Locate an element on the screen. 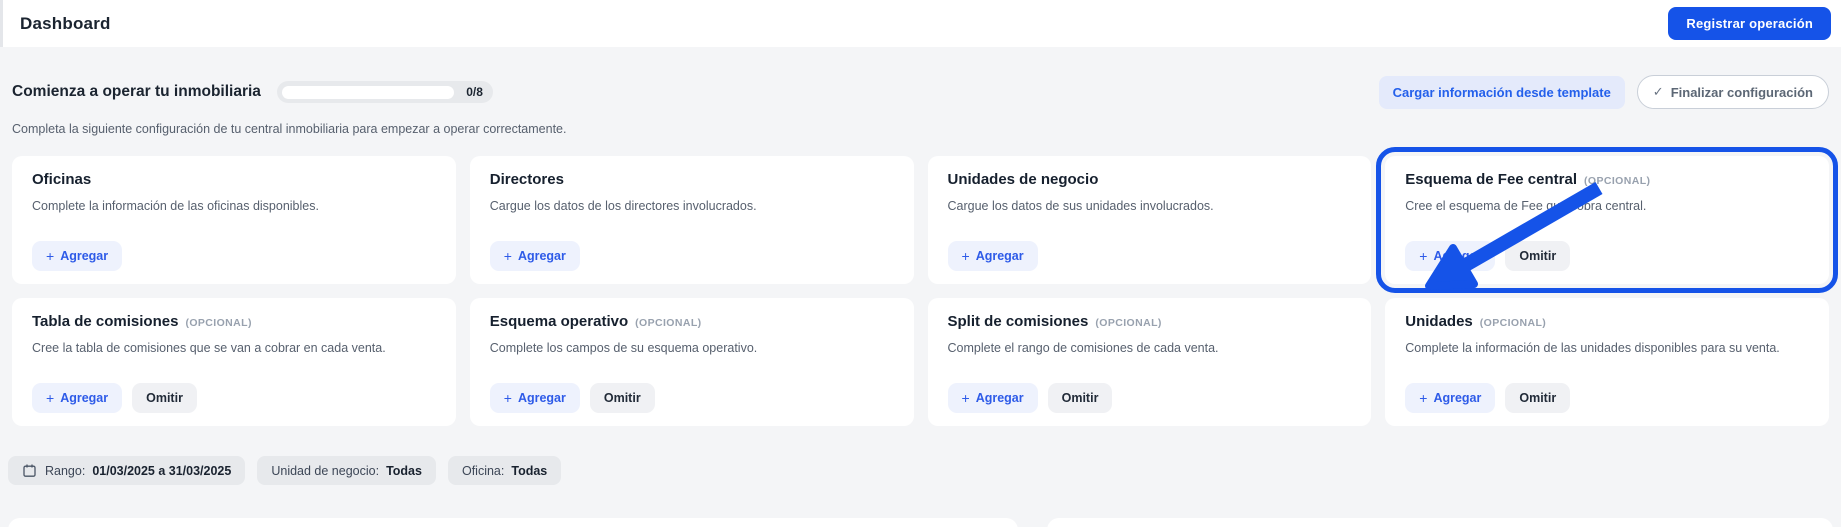 This screenshot has height=527, width=1841. date-range-filter: Rango: 01/03/2025 a 31/03/2025 is located at coordinates (127, 470).